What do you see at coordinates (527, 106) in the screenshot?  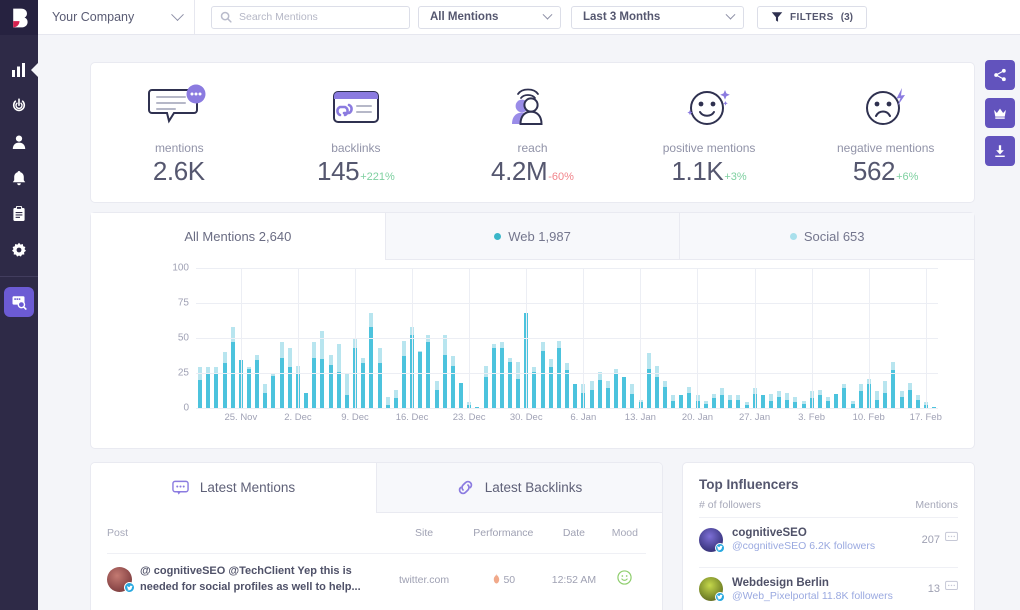 I see `reach-person-icon` at bounding box center [527, 106].